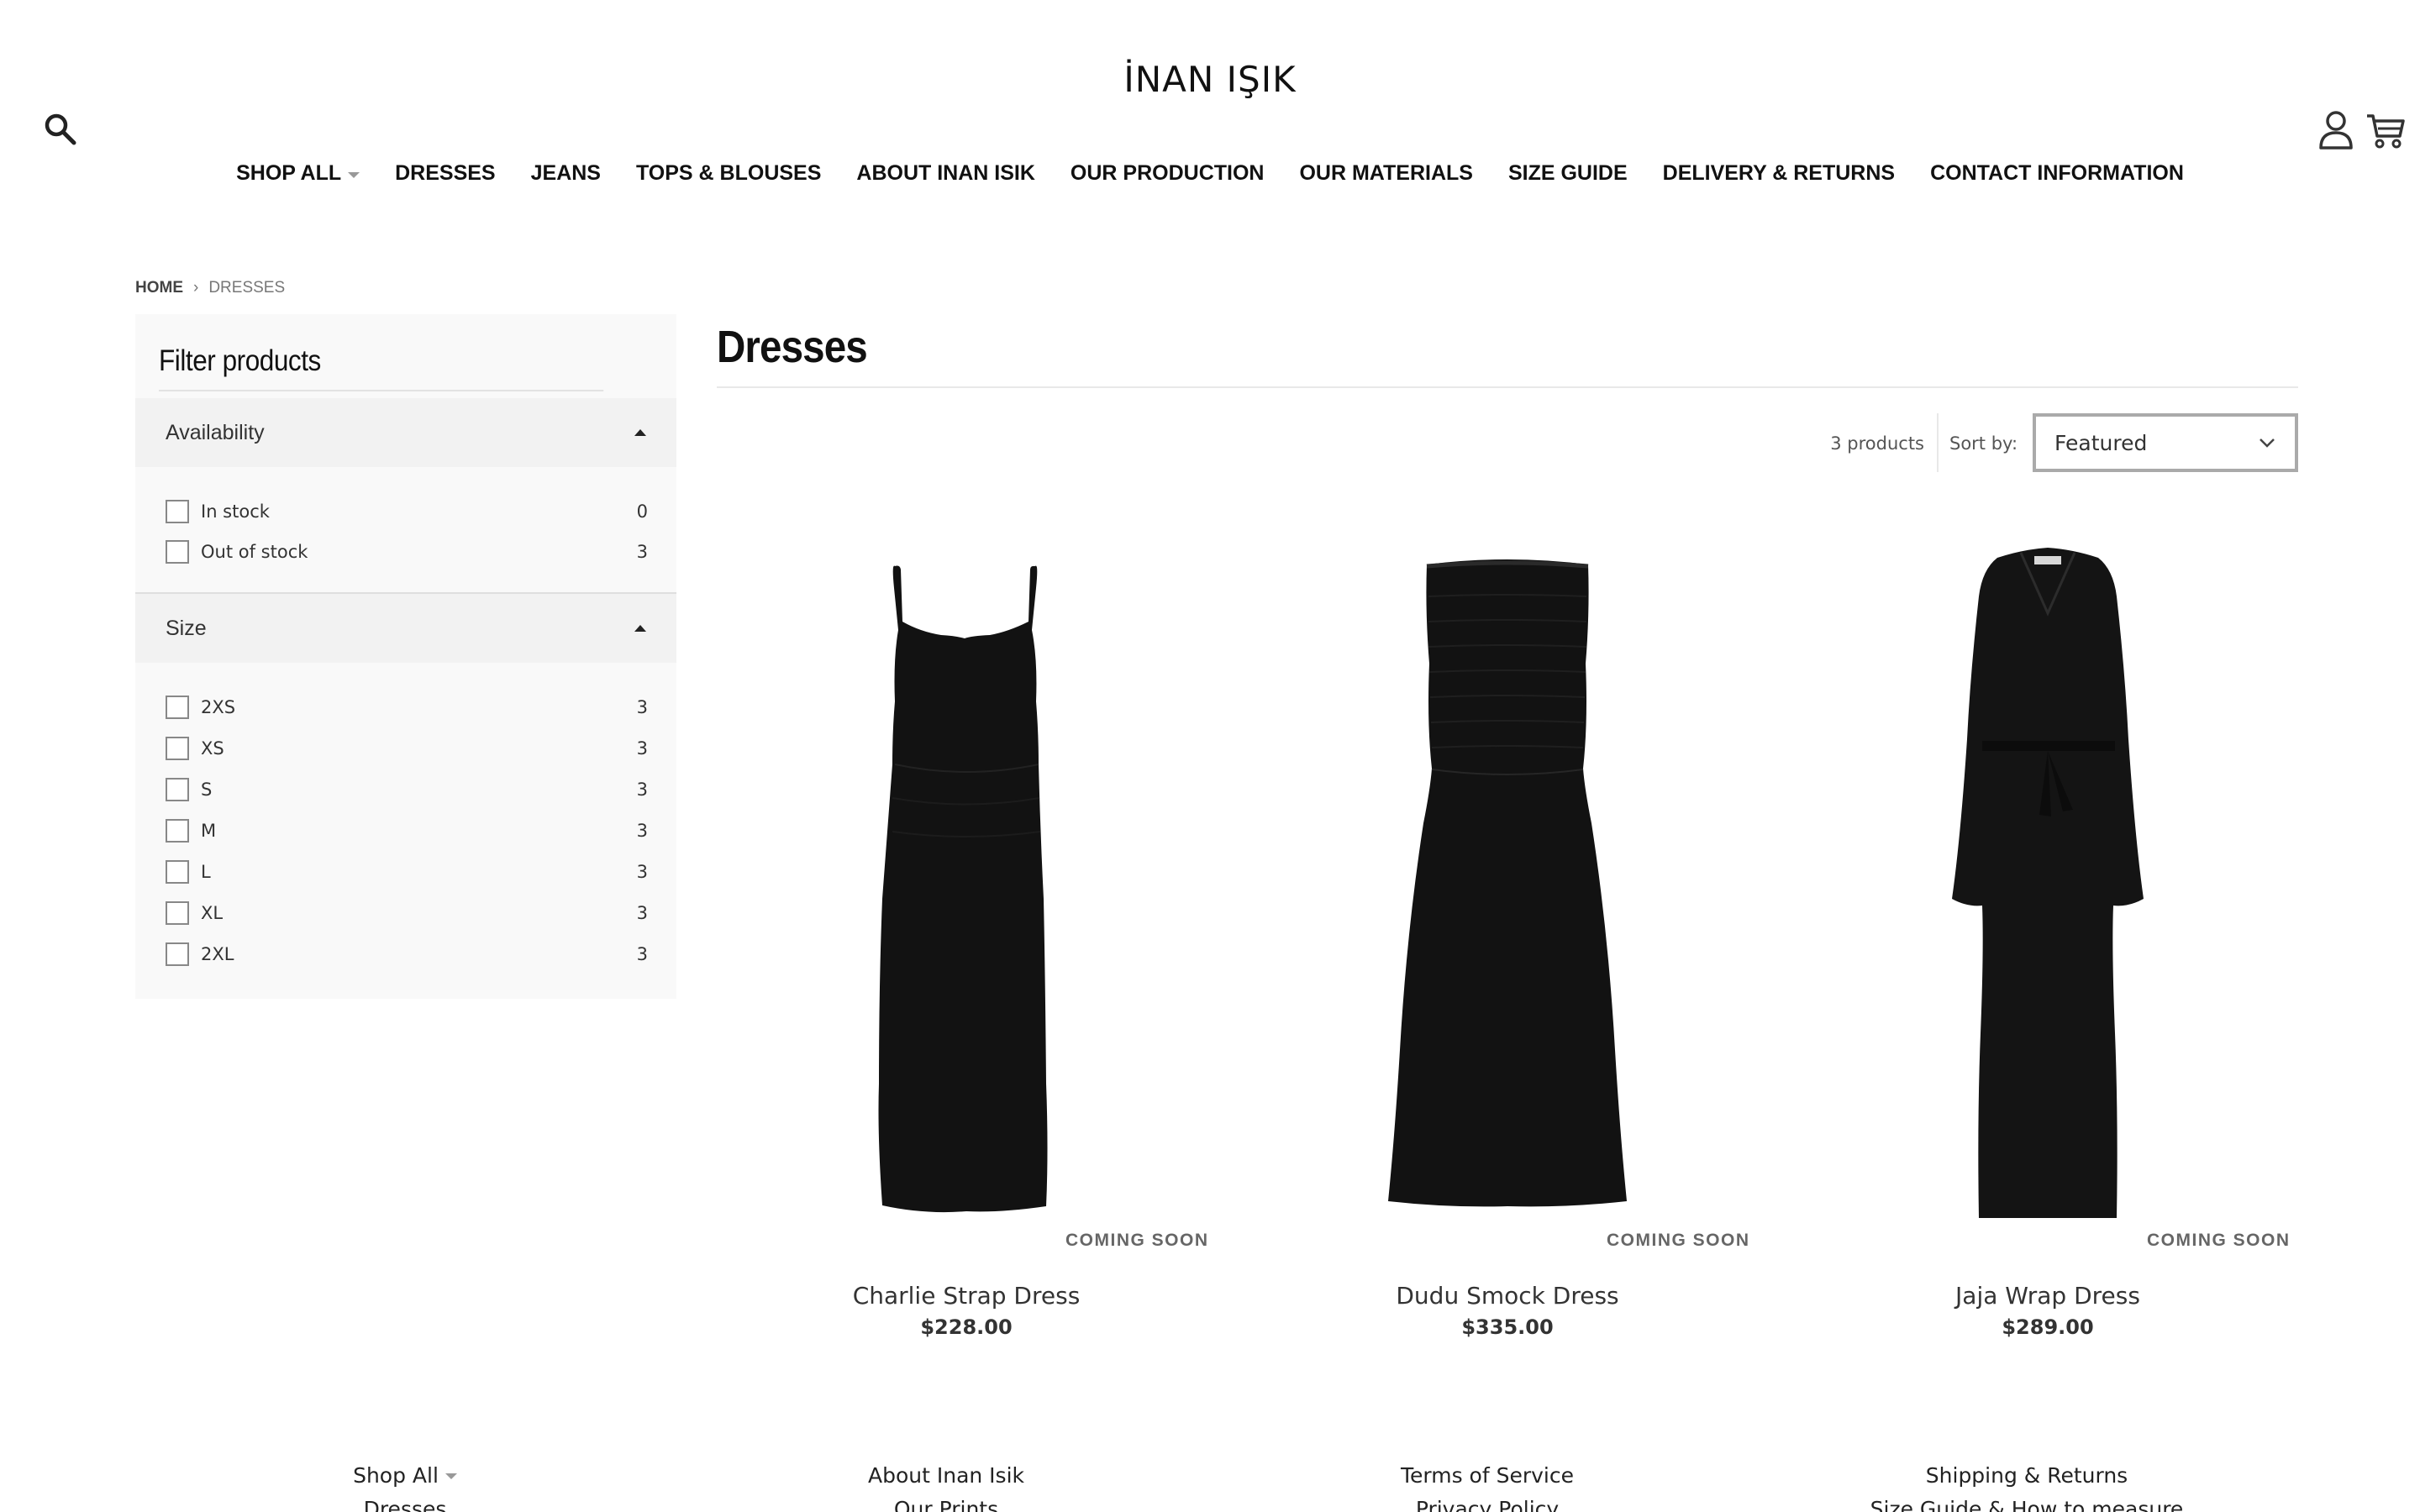  I want to click on filter-option-label: XS, so click(212, 748).